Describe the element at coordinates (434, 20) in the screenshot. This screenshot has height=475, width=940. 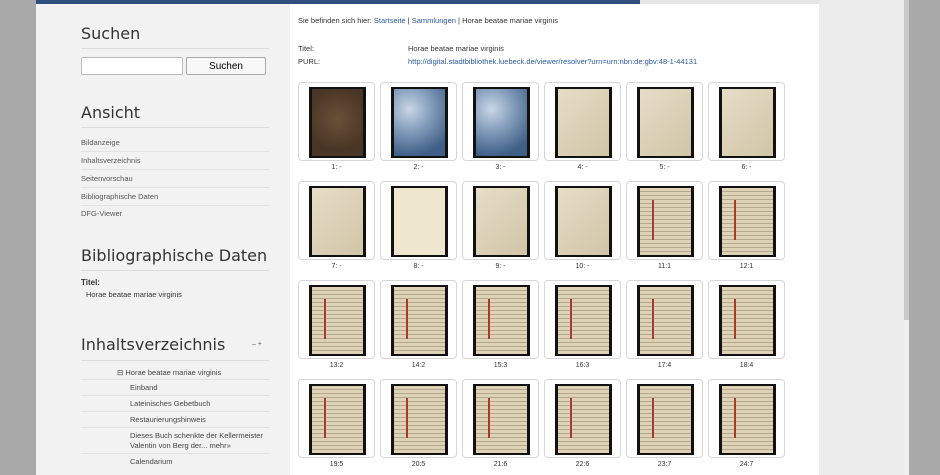
I see `breadcrumb-collections-link: Sammlungen` at that location.